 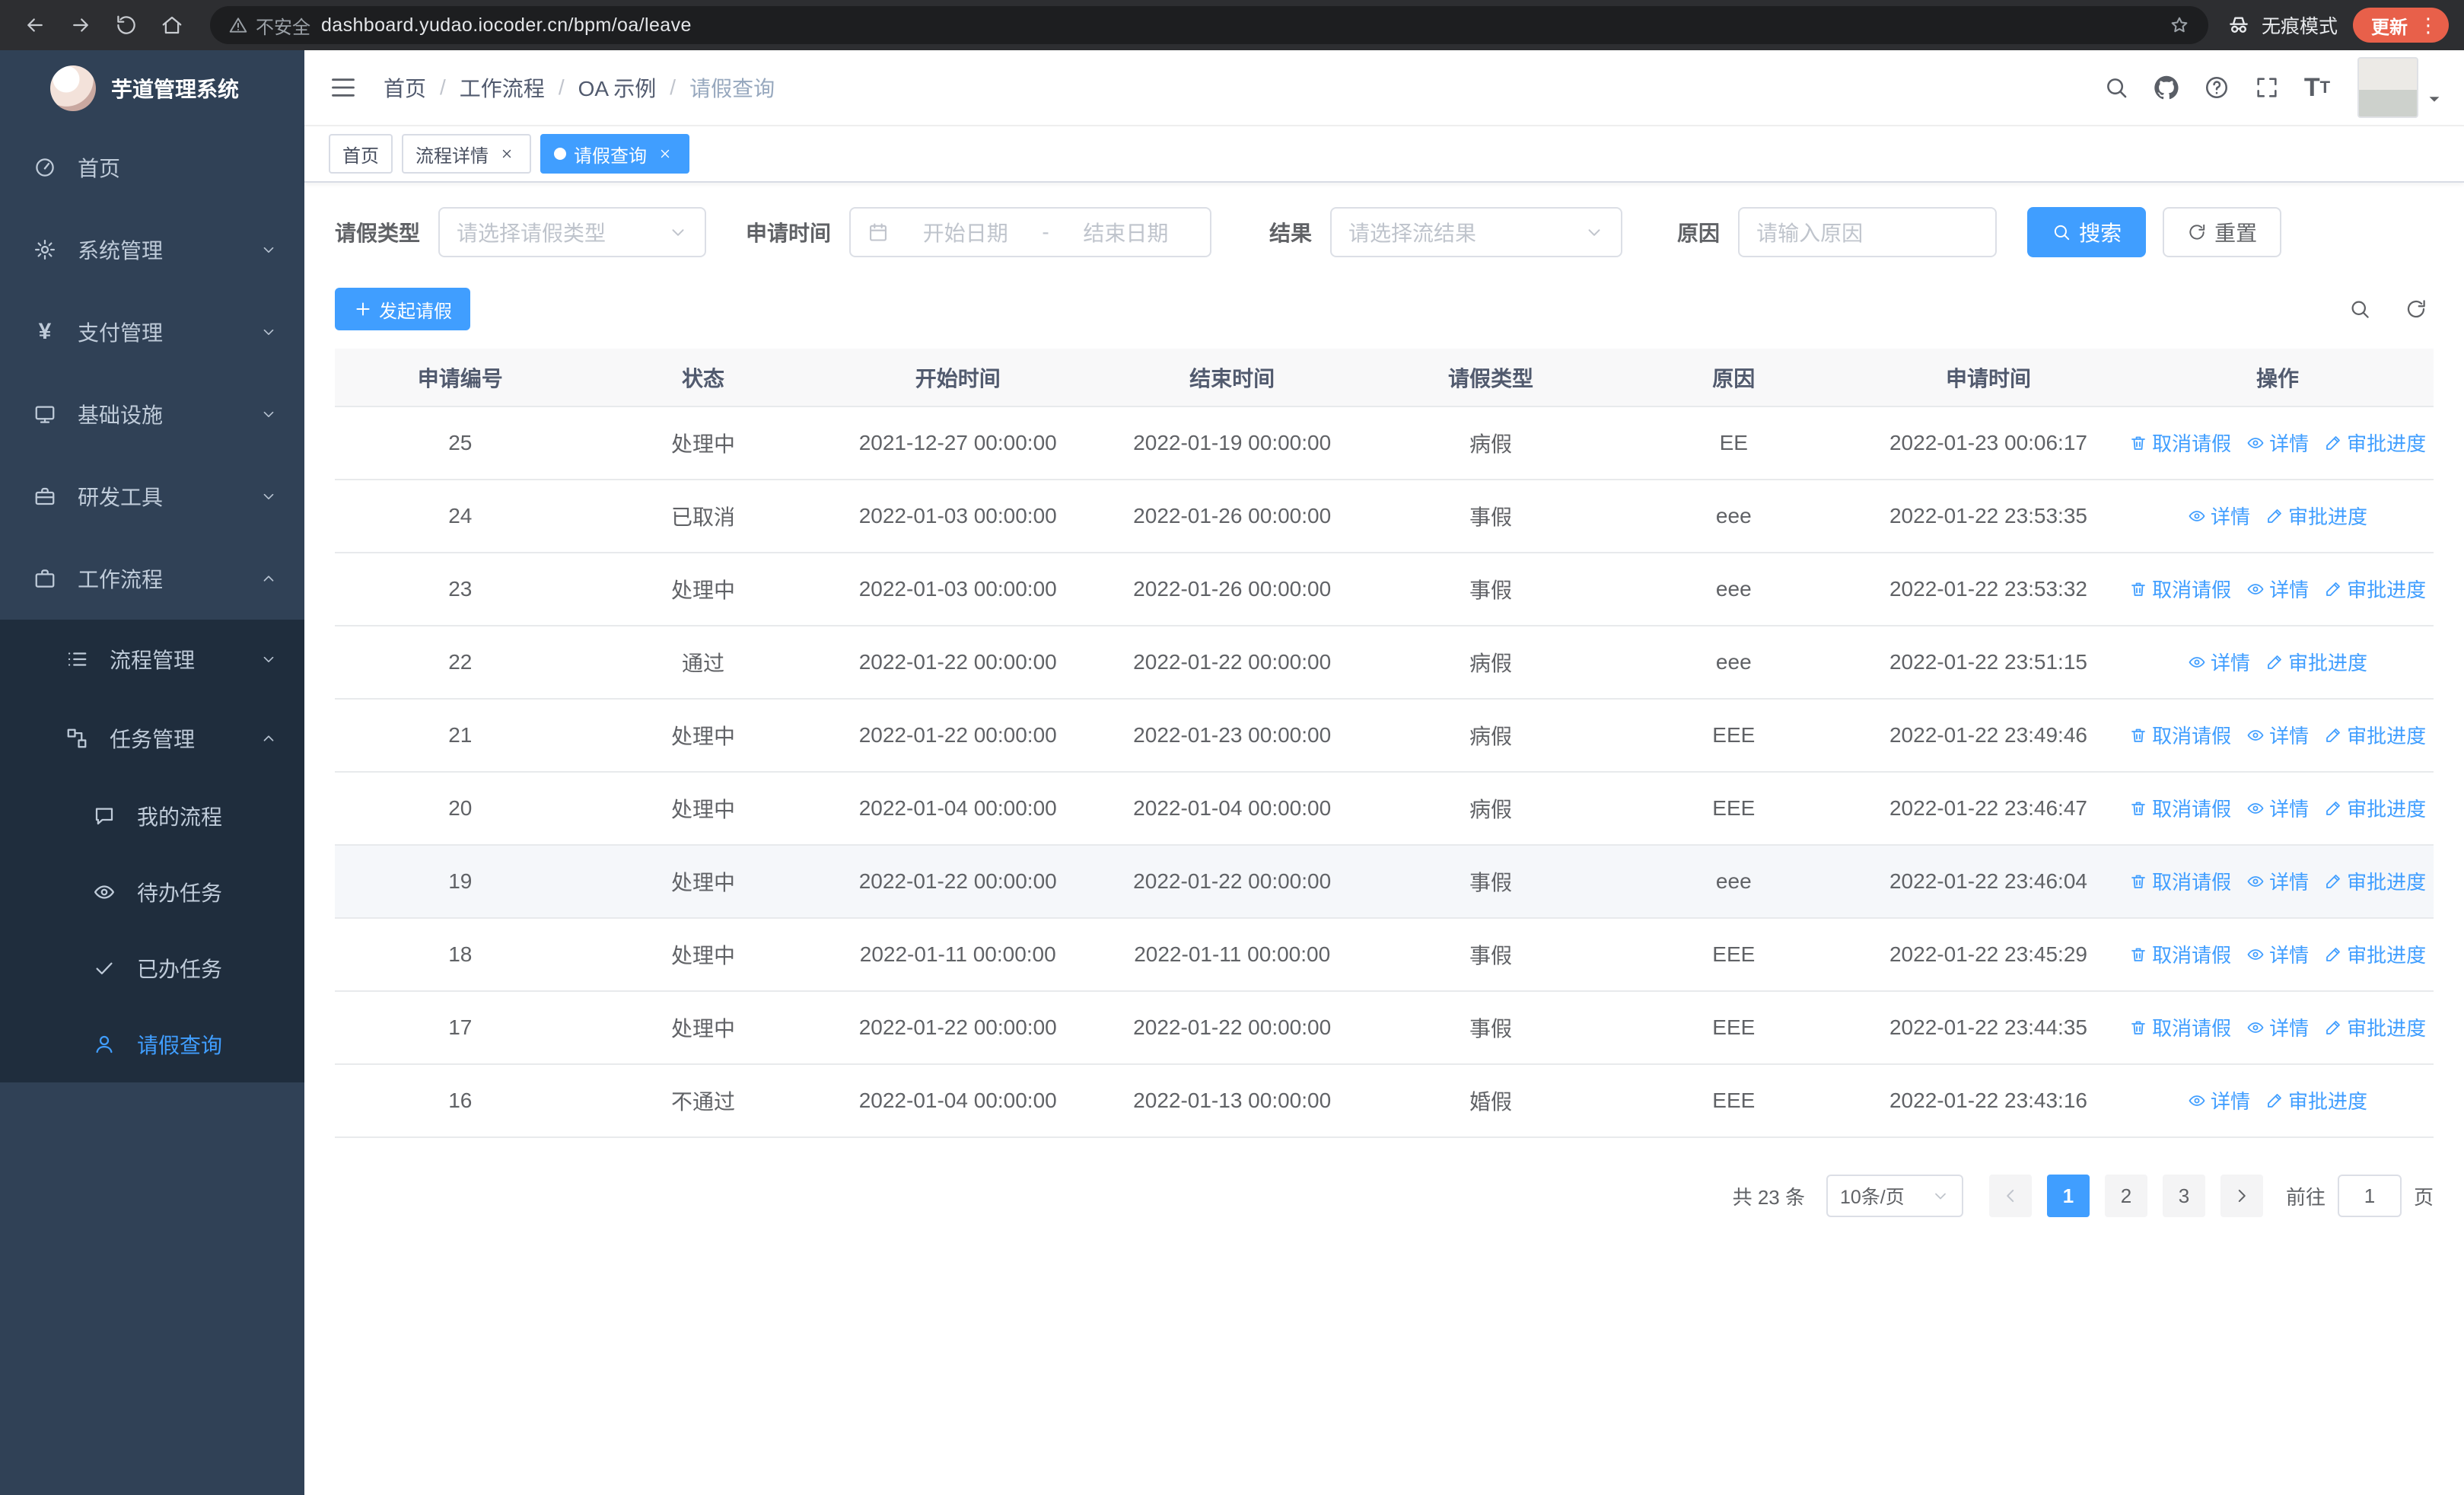 What do you see at coordinates (502, 88) in the screenshot?
I see `breadcrumb-item: 工作流程` at bounding box center [502, 88].